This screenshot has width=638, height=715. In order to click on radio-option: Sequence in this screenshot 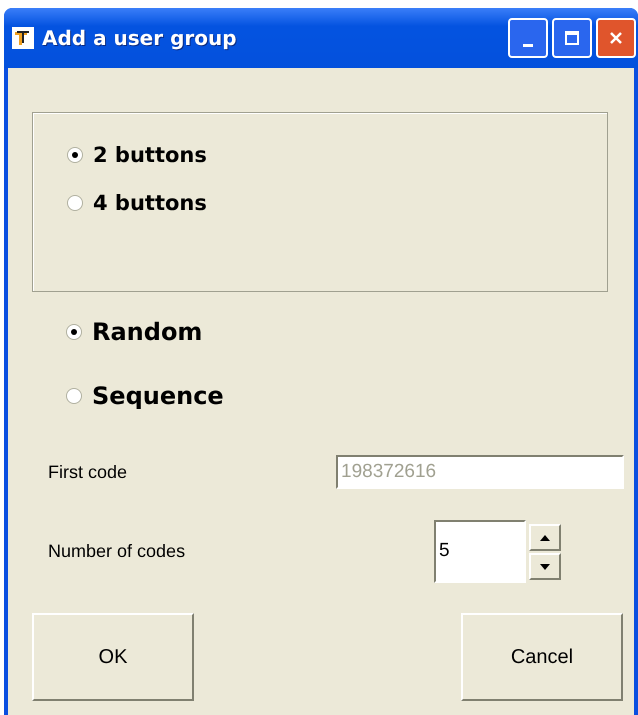, I will do `click(350, 396)`.